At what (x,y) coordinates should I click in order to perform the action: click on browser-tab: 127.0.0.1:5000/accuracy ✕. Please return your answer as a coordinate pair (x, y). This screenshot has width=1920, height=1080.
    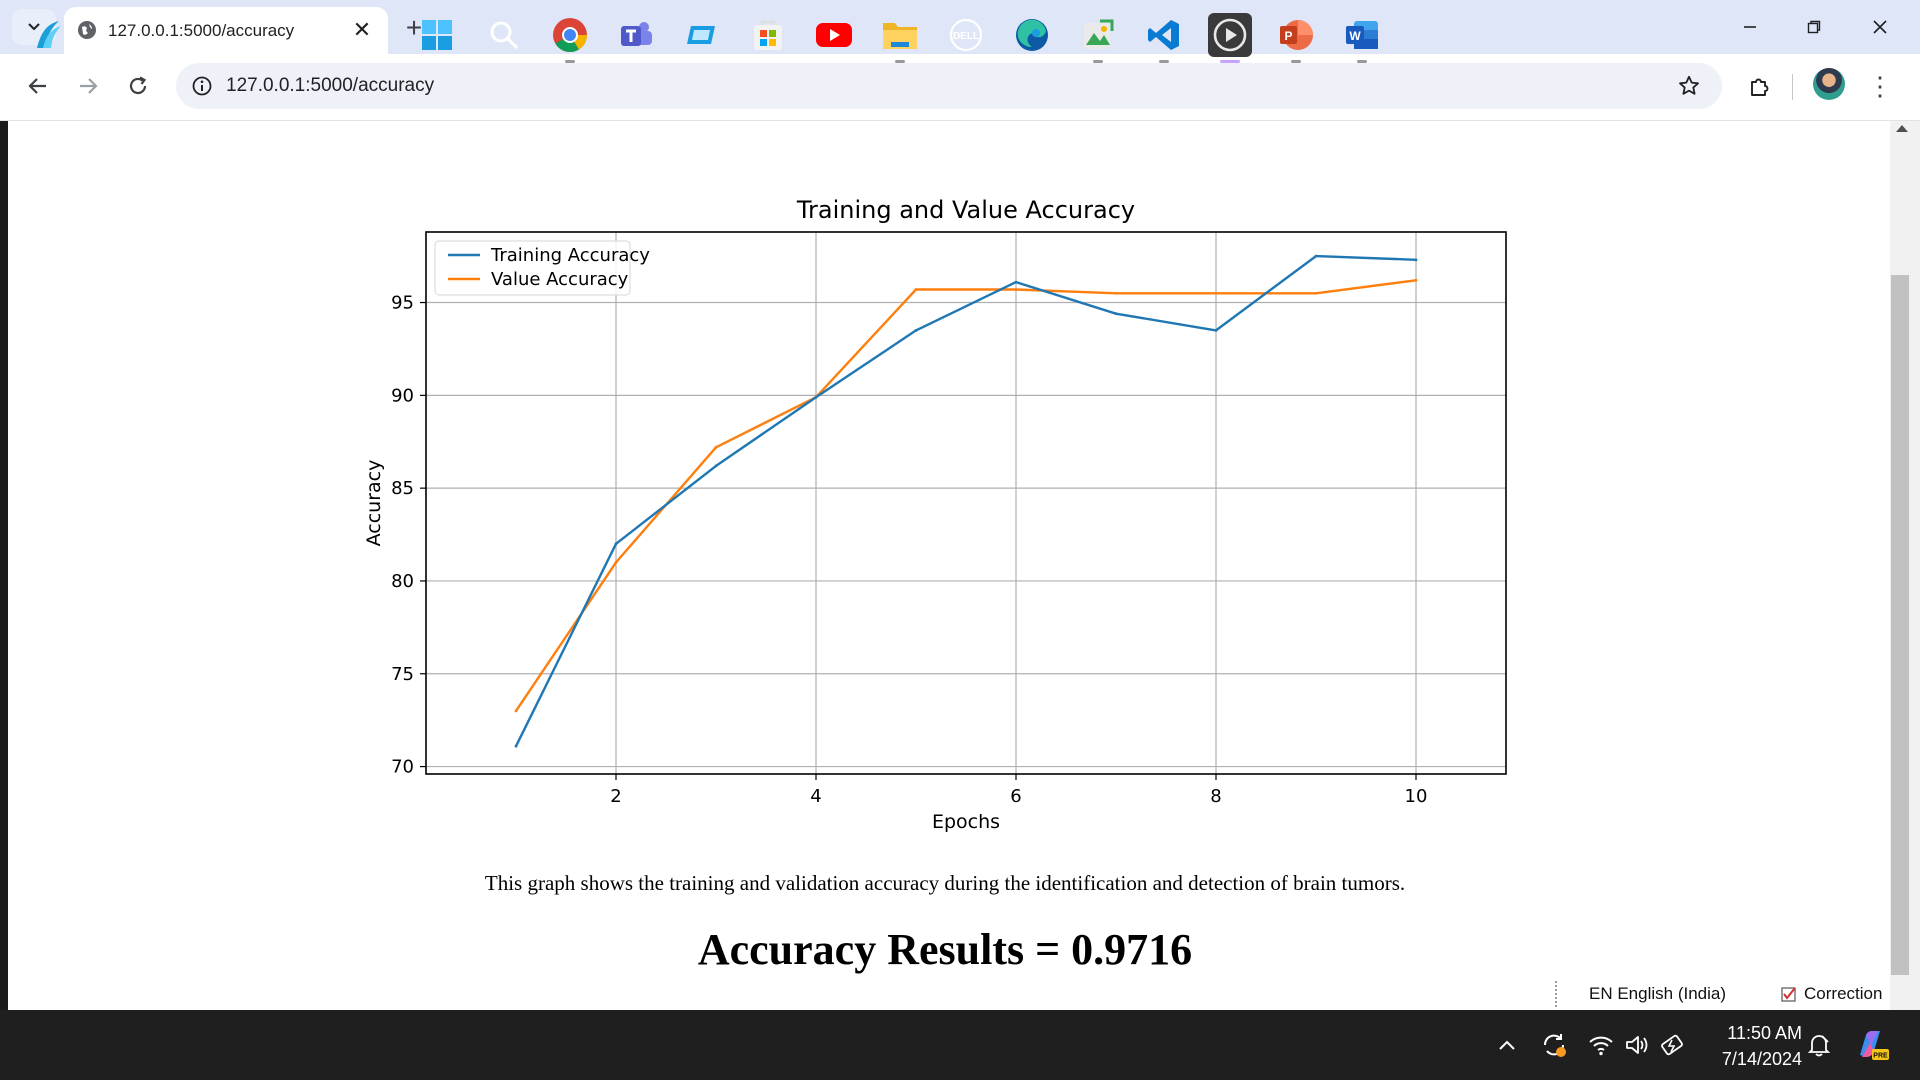
    Looking at the image, I should click on (226, 30).